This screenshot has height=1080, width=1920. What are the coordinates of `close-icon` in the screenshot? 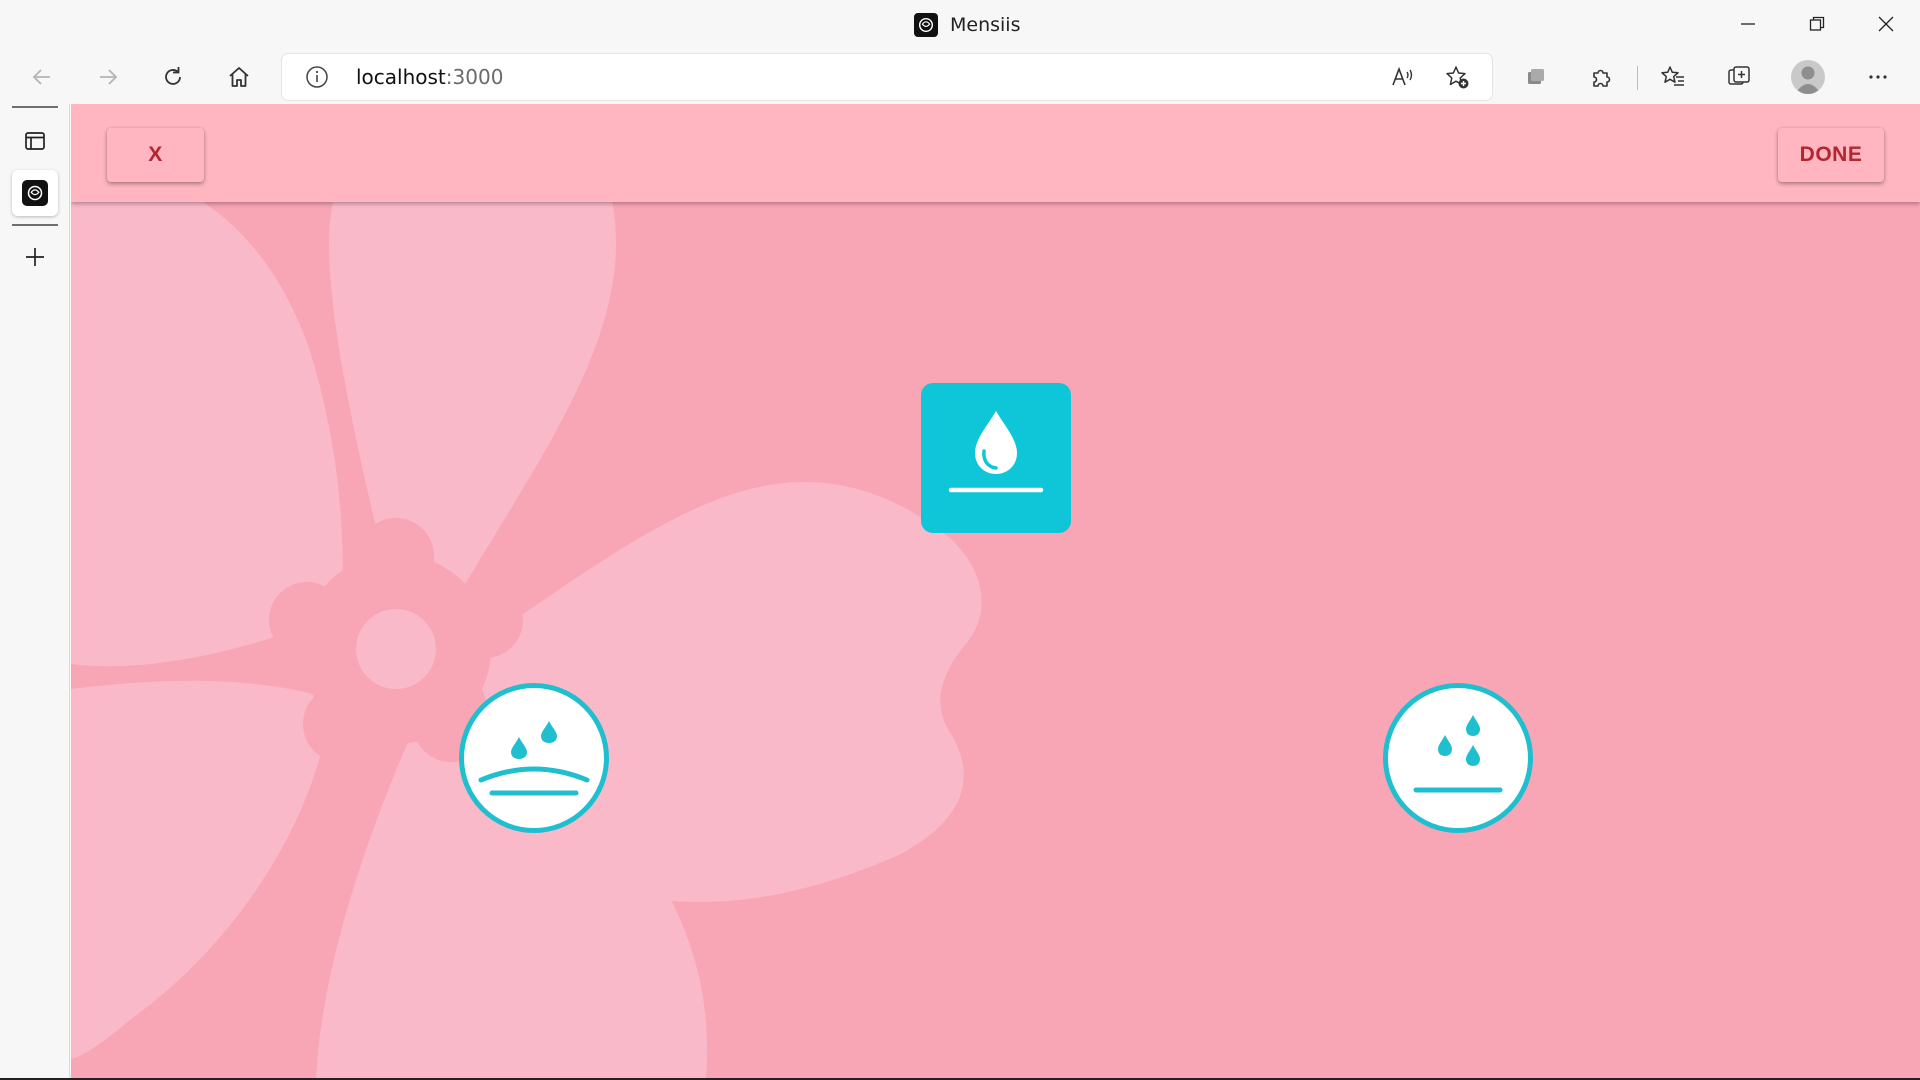 It's located at (1885, 24).